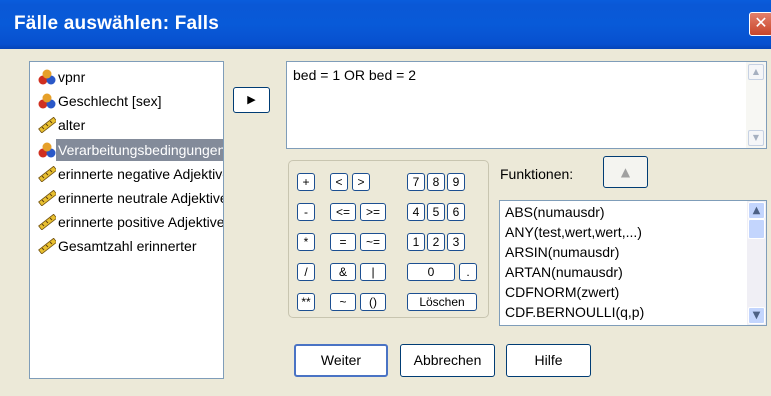 The height and width of the screenshot is (396, 771). Describe the element at coordinates (373, 272) in the screenshot. I see `key-or: |` at that location.